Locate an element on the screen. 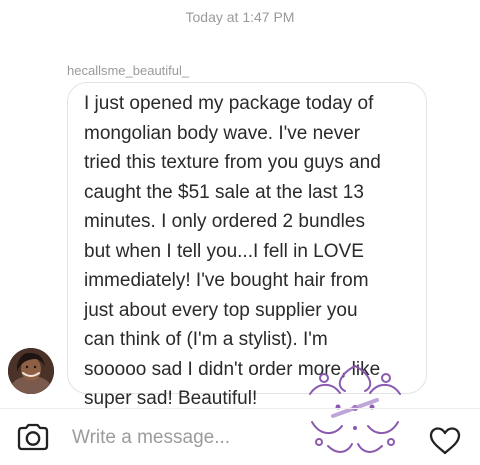  message-line: caught the $51 sale at the last 13 is located at coordinates (224, 192).